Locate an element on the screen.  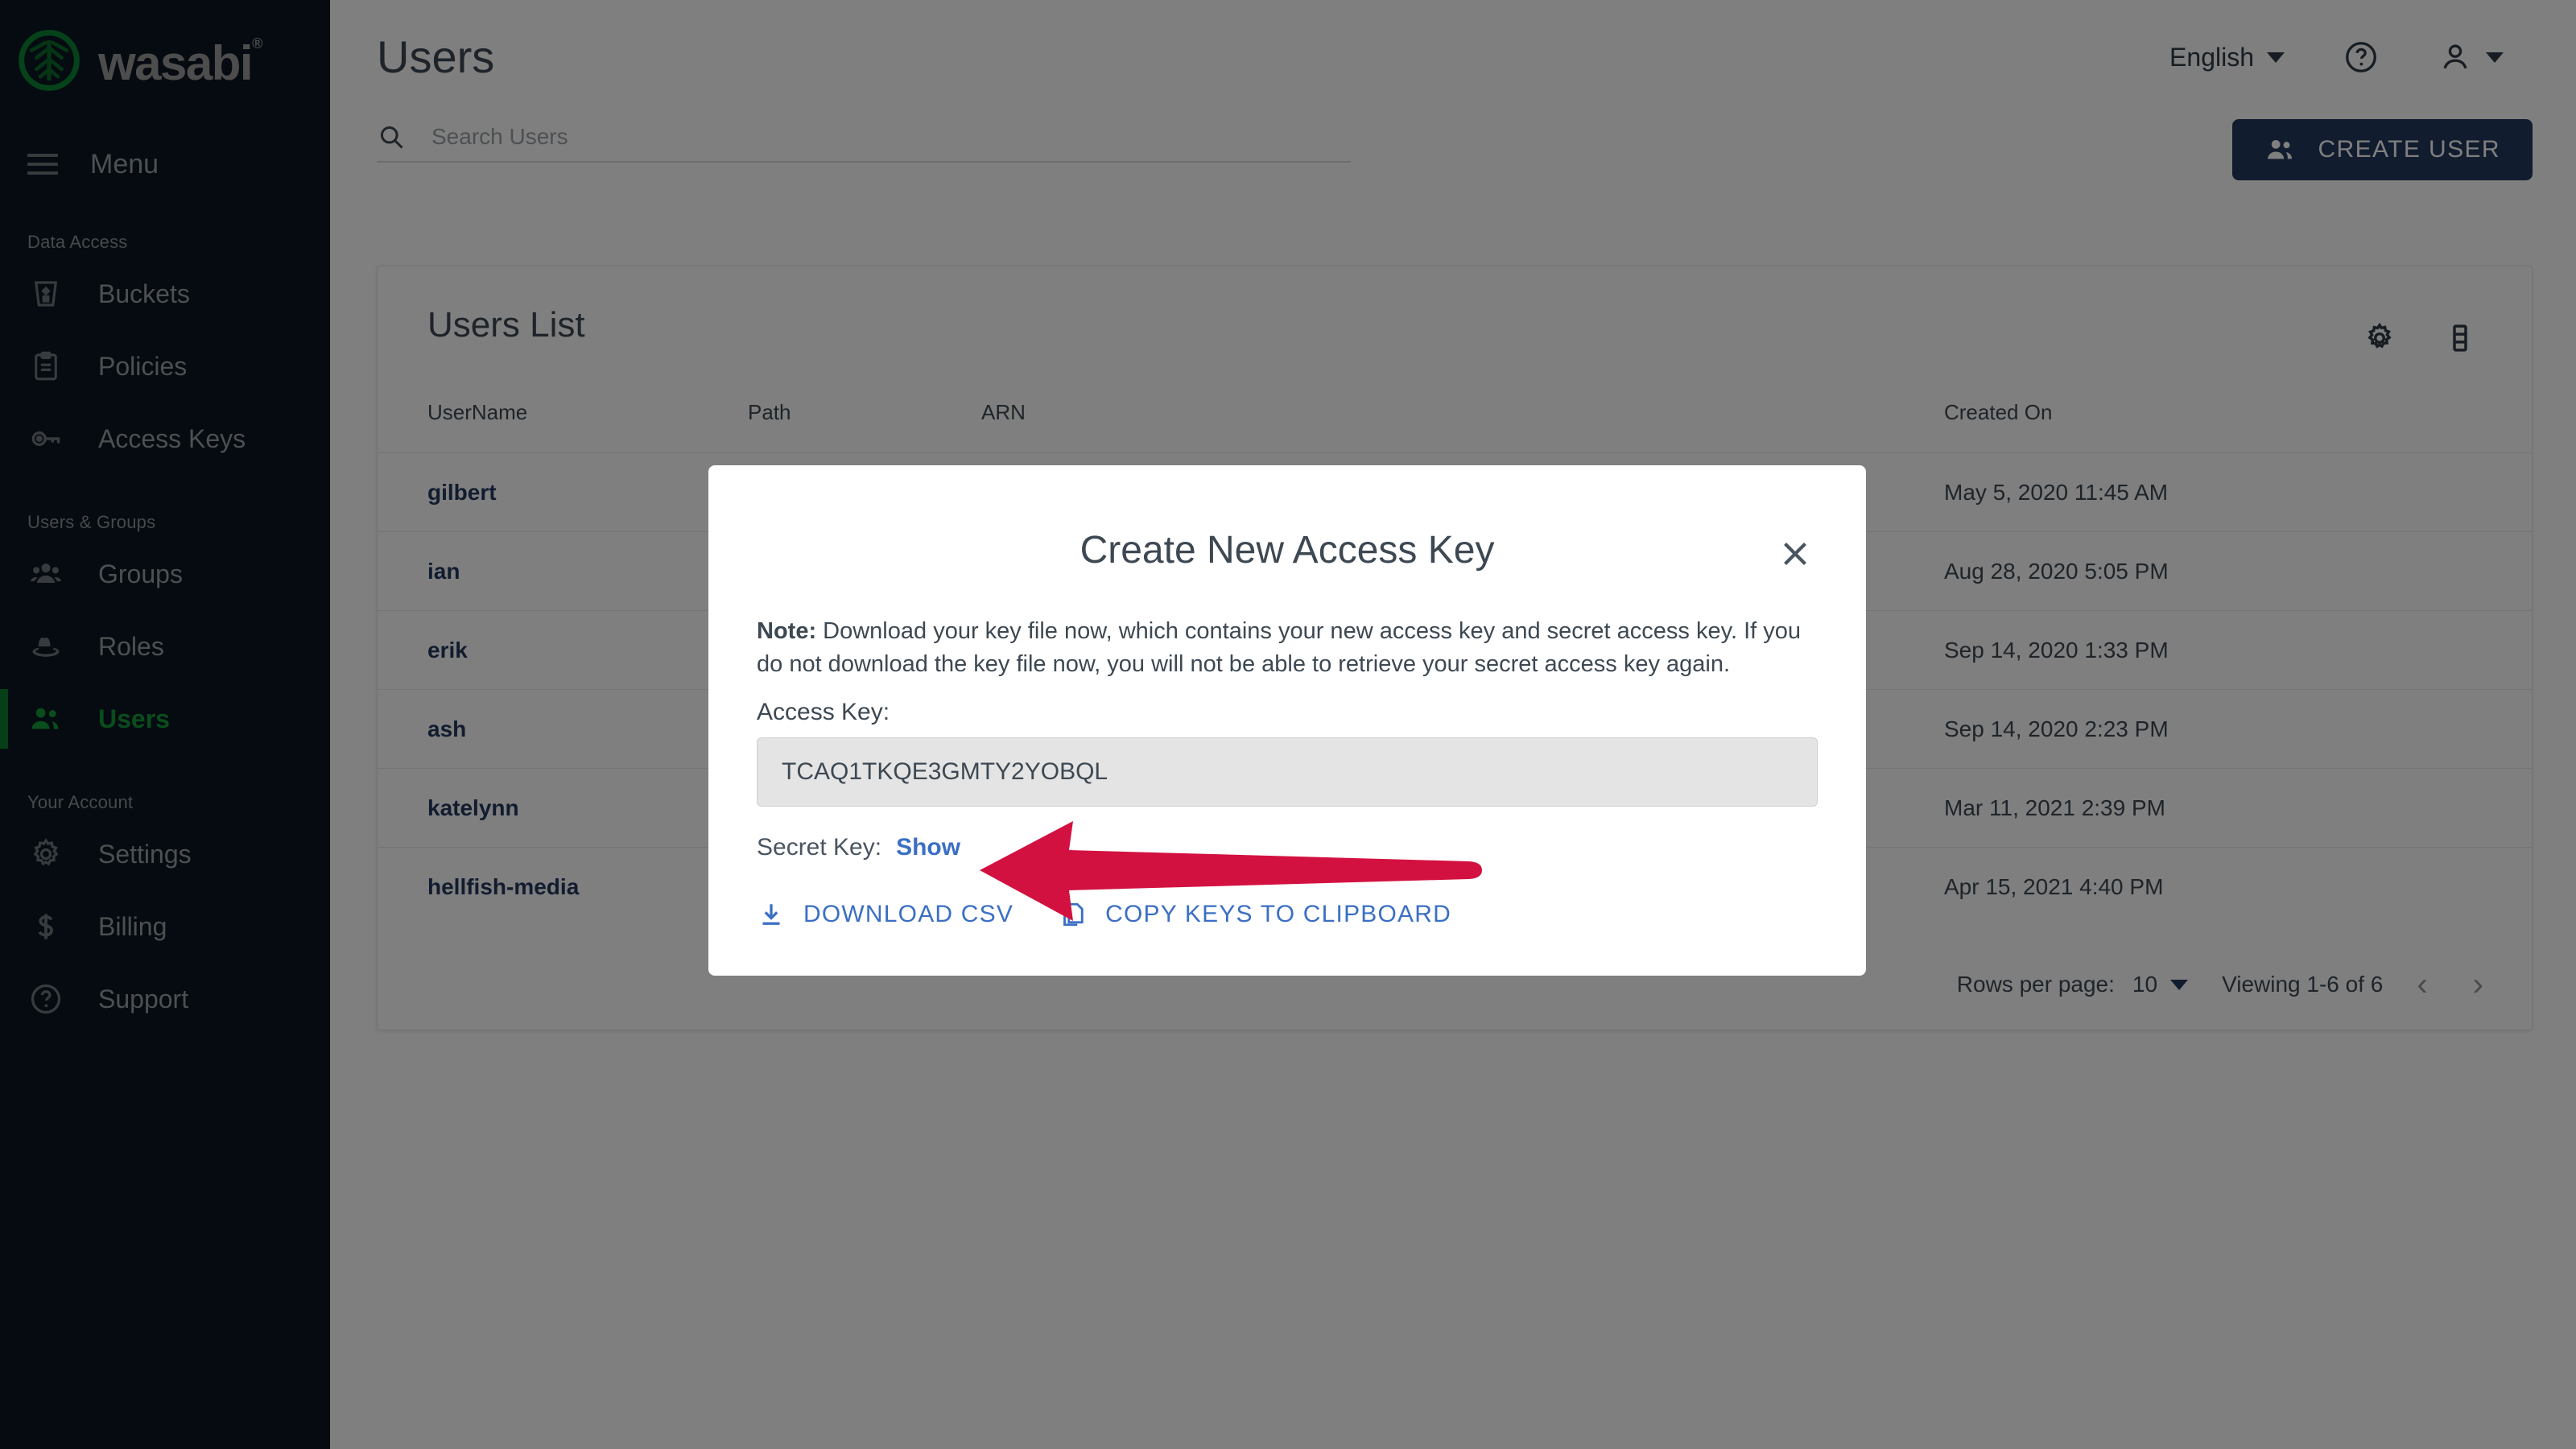
note-prefix: Note: is located at coordinates (787, 631).